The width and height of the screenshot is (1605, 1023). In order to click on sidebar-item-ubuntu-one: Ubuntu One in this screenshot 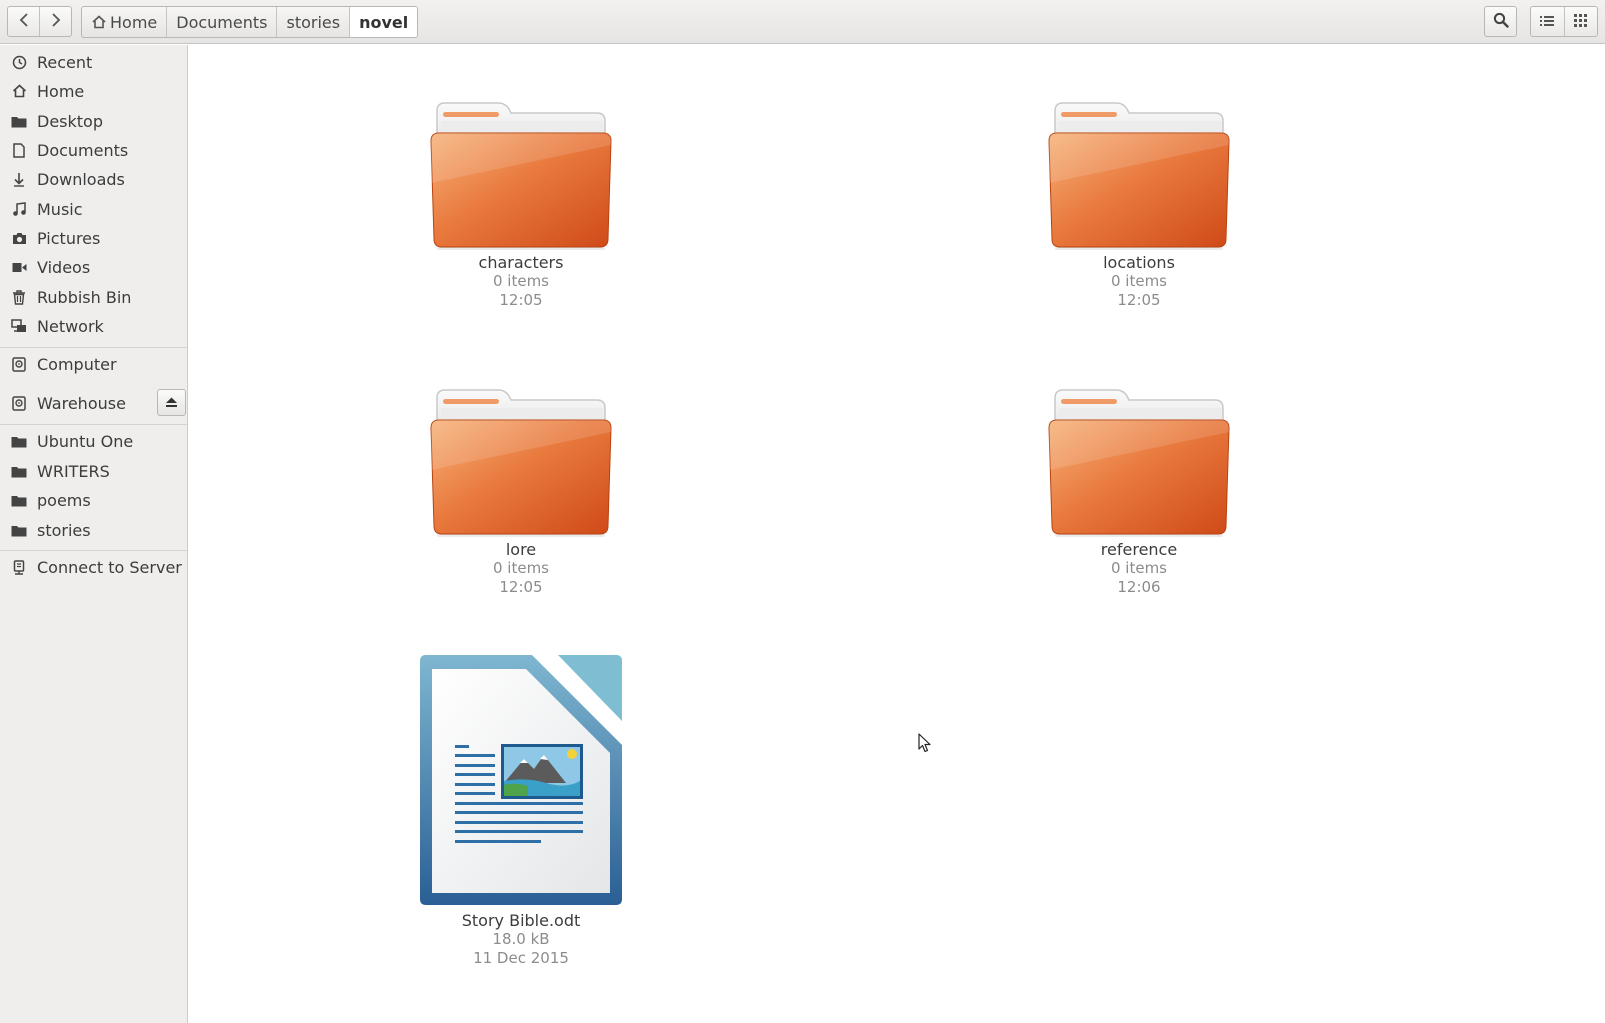, I will do `click(93, 441)`.